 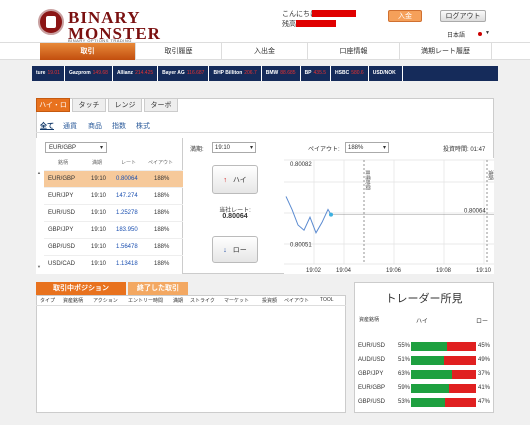 What do you see at coordinates (125, 73) in the screenshot?
I see `ticker-name: Allianz` at bounding box center [125, 73].